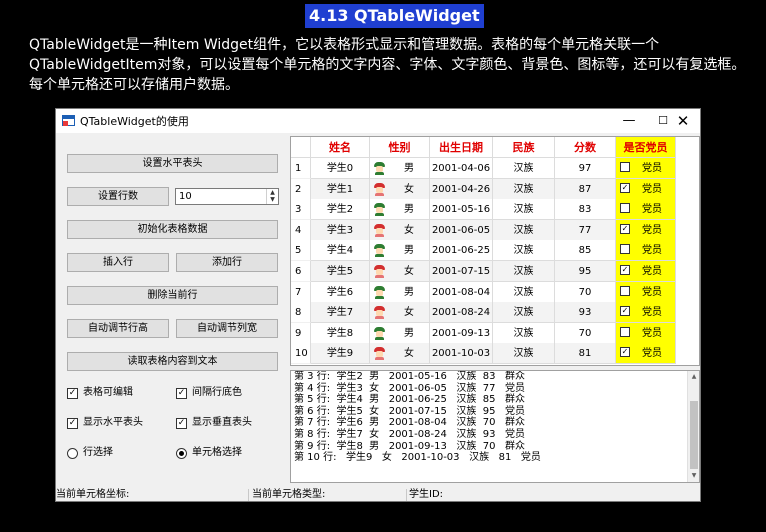  I want to click on column-header: 性别, so click(400, 147).